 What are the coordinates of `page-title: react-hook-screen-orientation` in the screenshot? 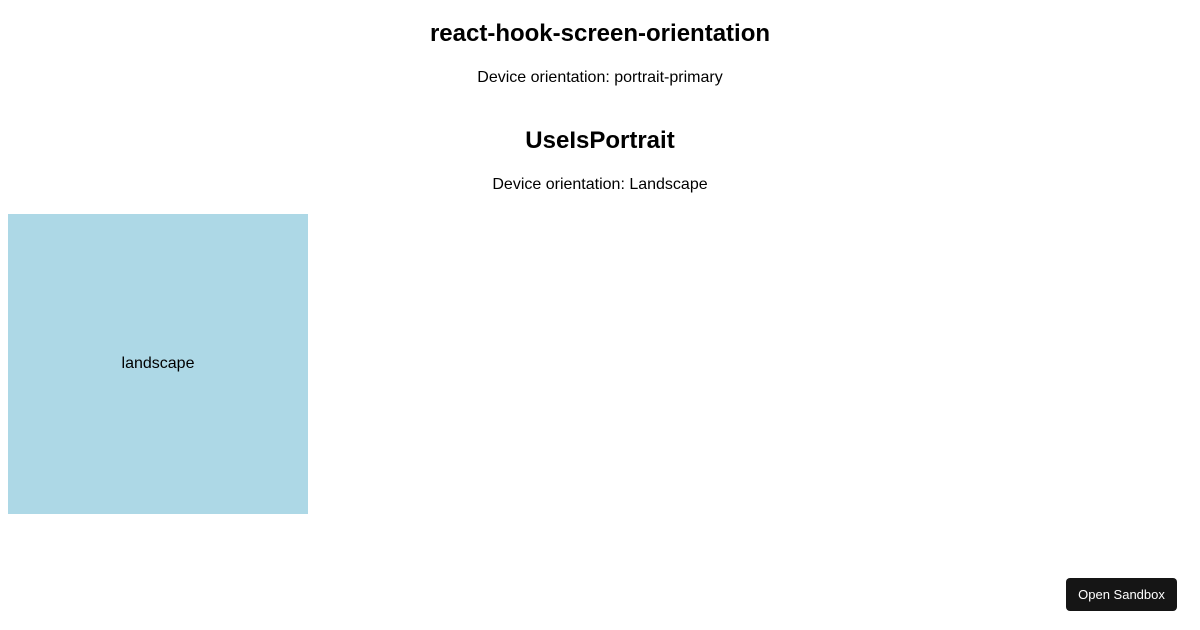 It's located at (600, 33).